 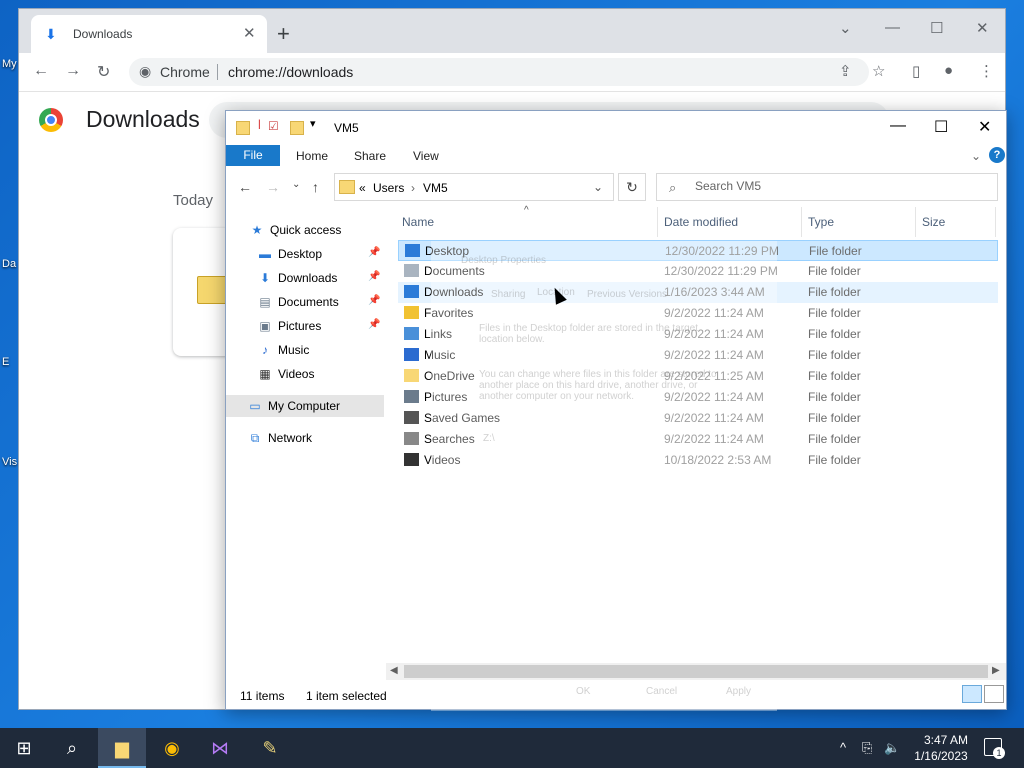 What do you see at coordinates (103, 72) in the screenshot?
I see `reload-button: ↻` at bounding box center [103, 72].